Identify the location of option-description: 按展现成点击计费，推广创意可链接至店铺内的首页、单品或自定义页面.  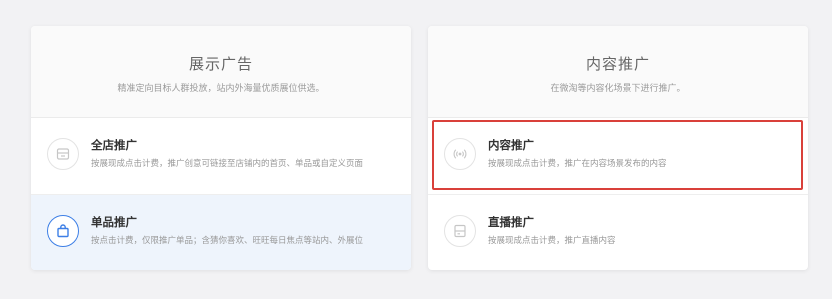
(227, 164).